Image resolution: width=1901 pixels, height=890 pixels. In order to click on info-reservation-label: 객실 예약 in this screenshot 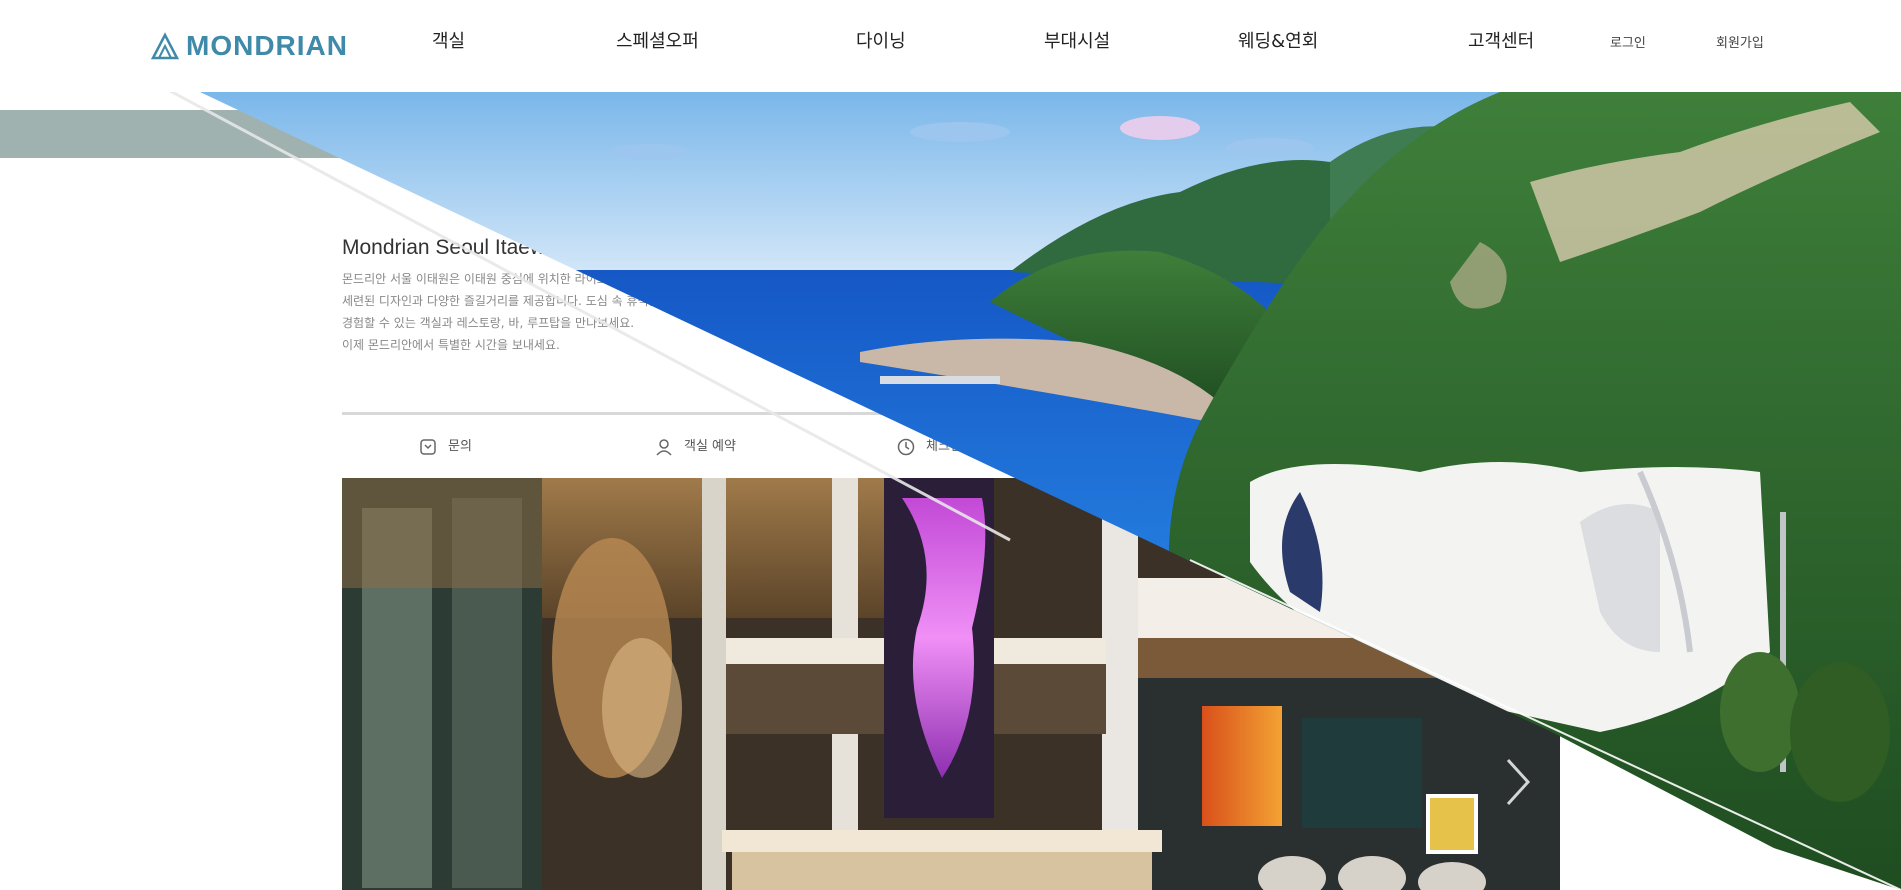, I will do `click(710, 446)`.